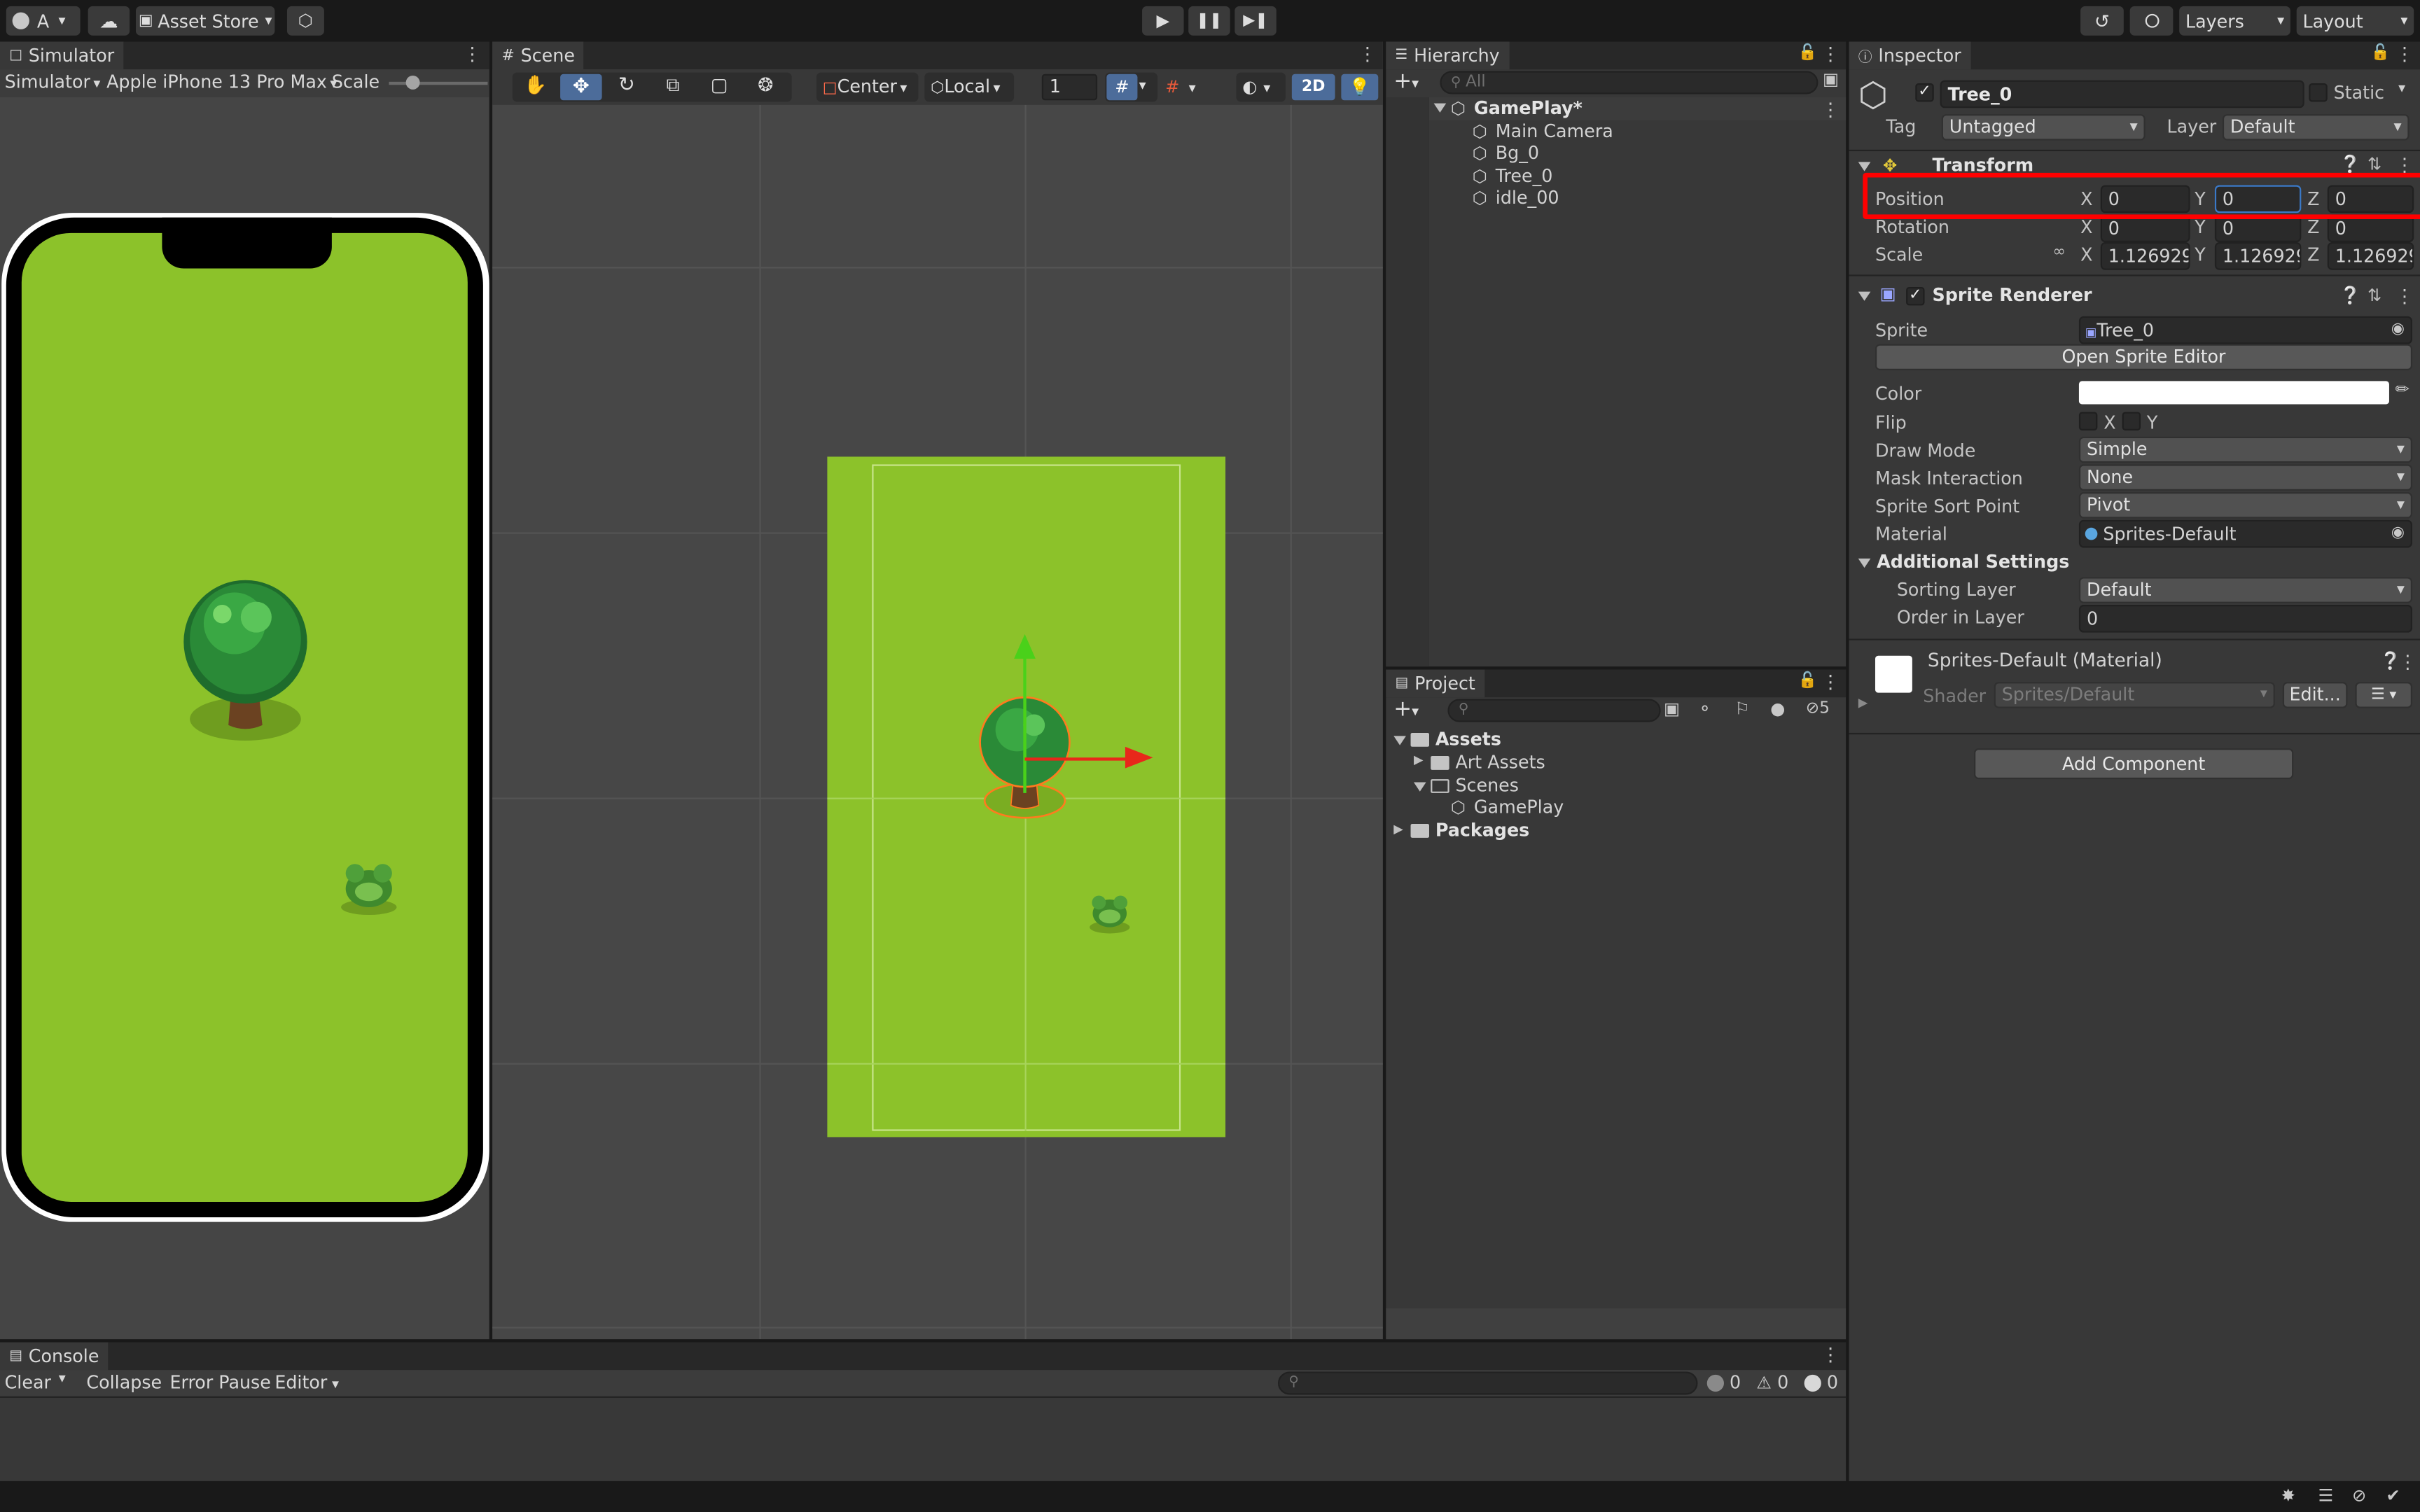 This screenshot has width=2420, height=1512. I want to click on scale-y-field: 1.126929, so click(2258, 256).